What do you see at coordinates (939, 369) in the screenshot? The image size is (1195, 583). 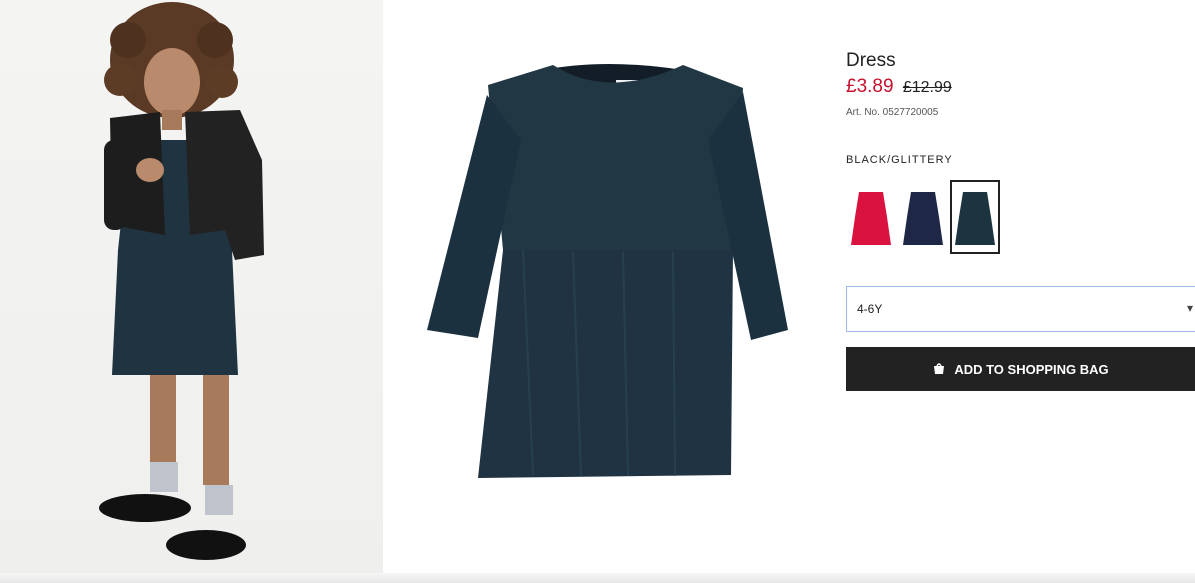 I see `shopping-bag-icon` at bounding box center [939, 369].